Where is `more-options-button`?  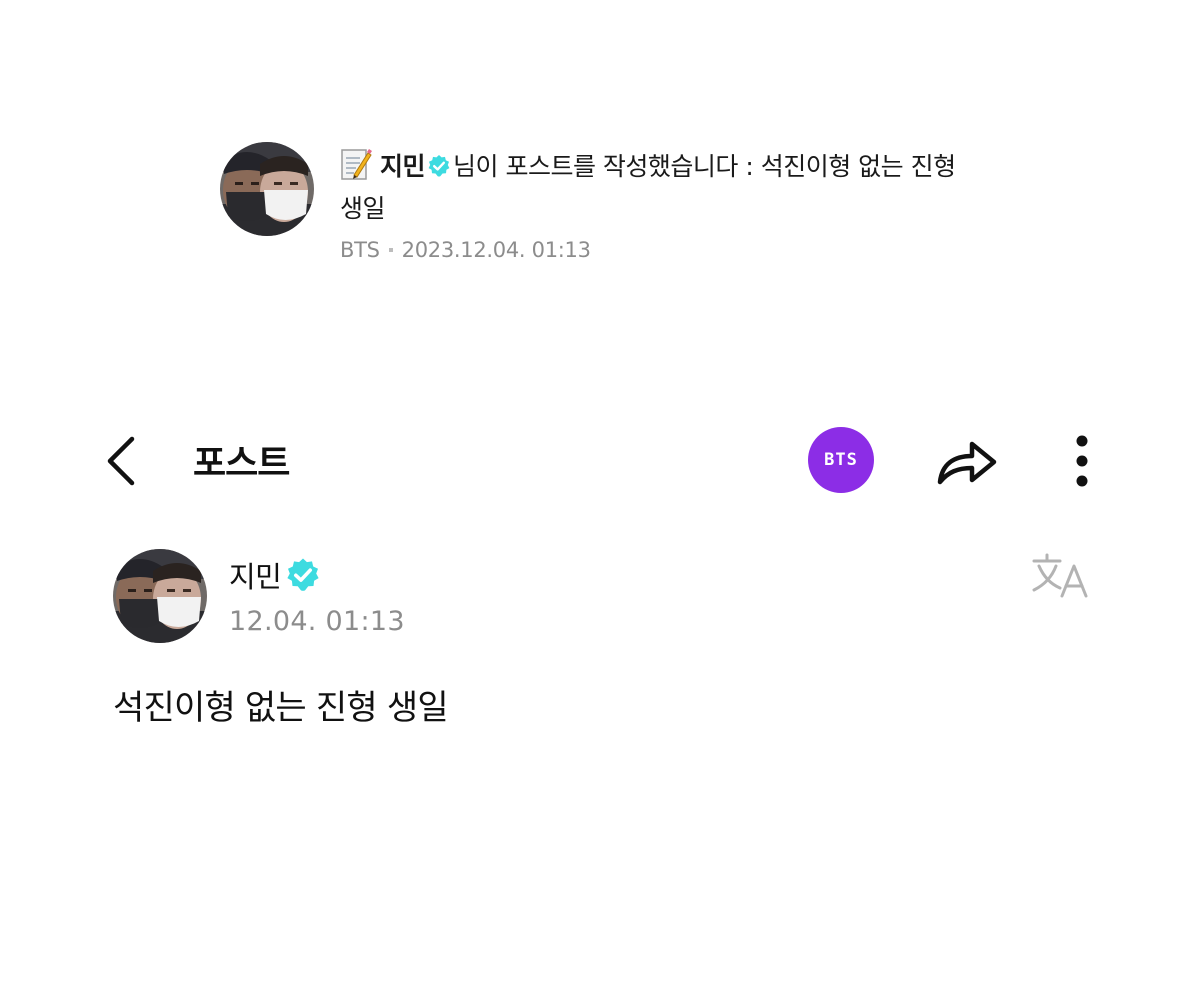
more-options-button is located at coordinates (1082, 461).